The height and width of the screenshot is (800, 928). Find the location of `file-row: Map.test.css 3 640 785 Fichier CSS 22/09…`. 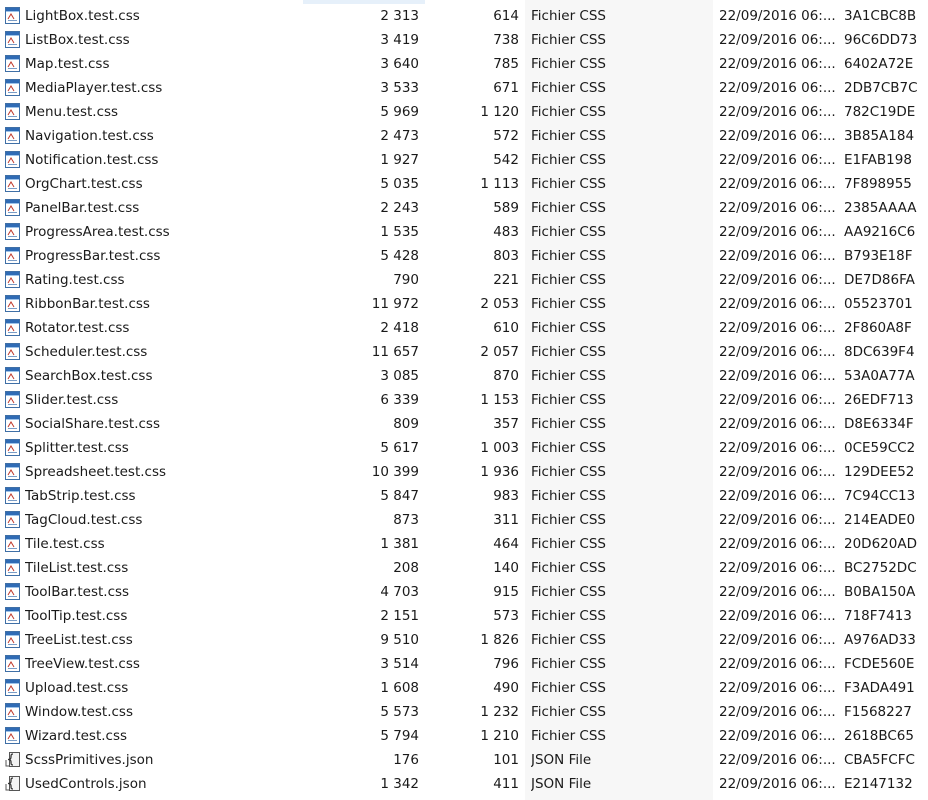

file-row: Map.test.css 3 640 785 Fichier CSS 22/09… is located at coordinates (464, 64).